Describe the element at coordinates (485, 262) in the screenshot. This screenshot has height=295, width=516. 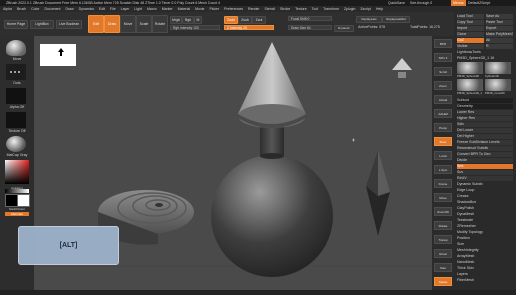
I see `panel-nanomesh: NanoMesh` at that location.